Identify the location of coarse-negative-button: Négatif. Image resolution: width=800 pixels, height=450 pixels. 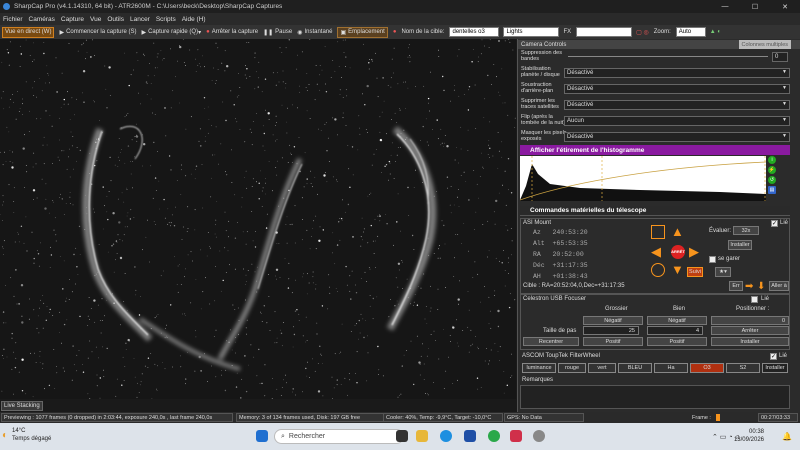
(613, 320).